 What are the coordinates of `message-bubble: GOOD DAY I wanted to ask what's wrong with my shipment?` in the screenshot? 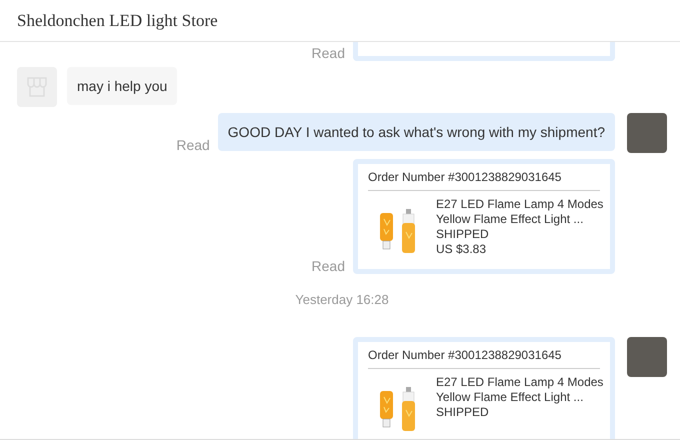 It's located at (416, 132).